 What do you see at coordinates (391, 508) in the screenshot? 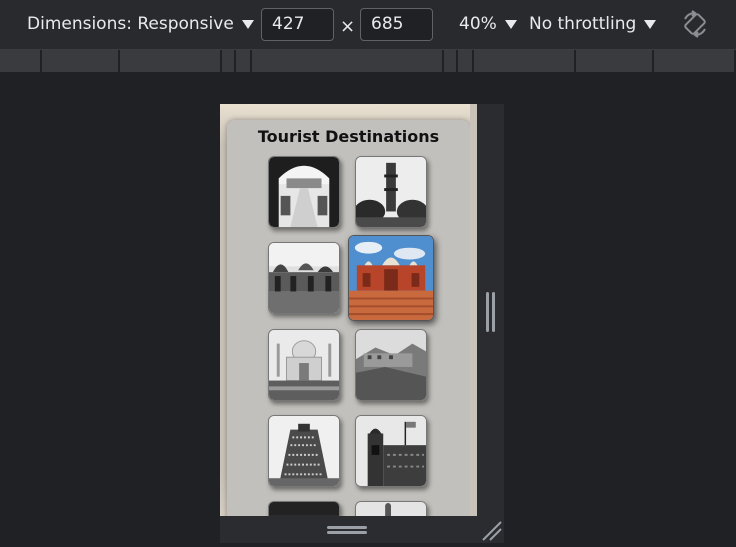
I see `thumbnail-partial-statue` at bounding box center [391, 508].